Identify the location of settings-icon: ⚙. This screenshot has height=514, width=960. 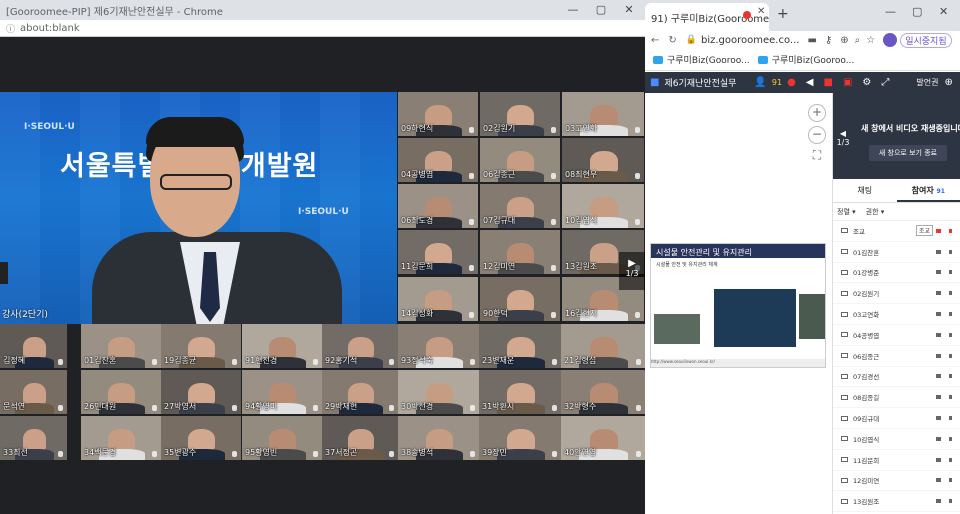
(866, 82).